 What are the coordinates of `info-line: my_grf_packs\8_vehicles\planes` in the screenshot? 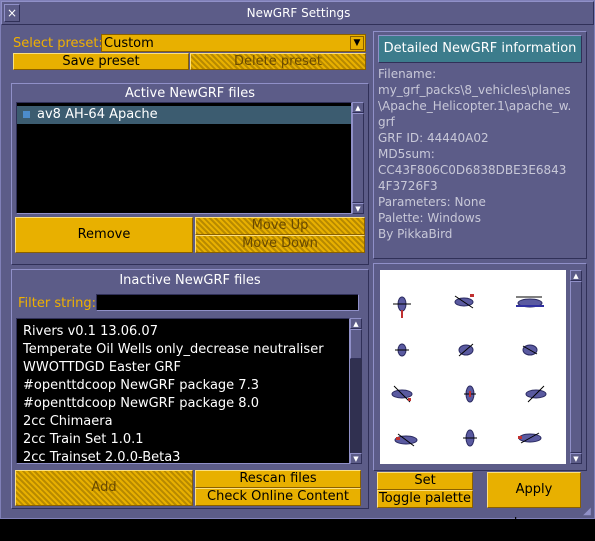 It's located at (474, 90).